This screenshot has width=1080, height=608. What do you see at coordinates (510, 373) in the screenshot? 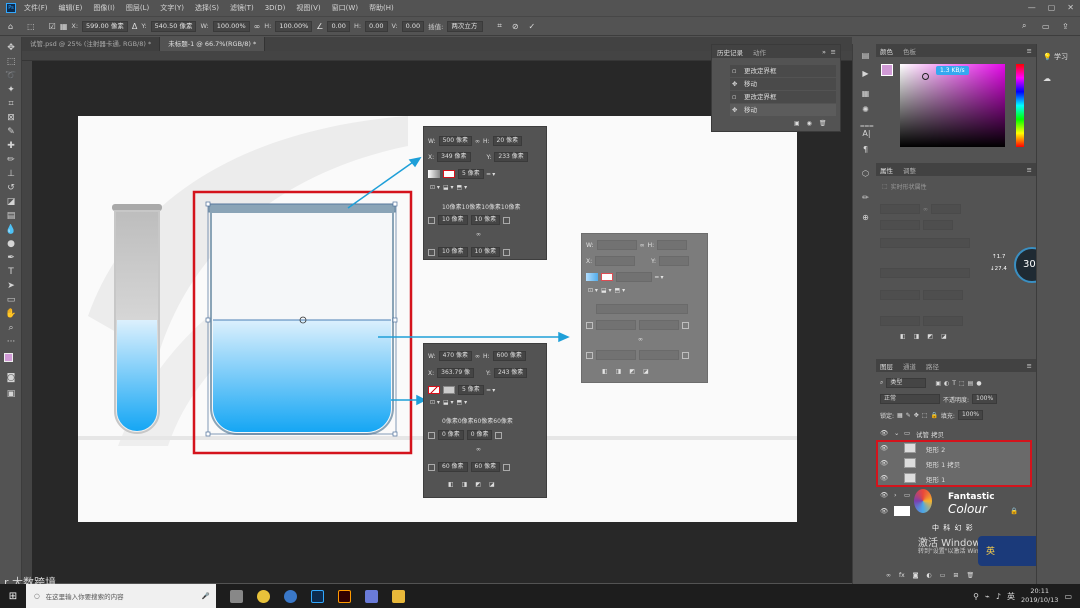
I see `y-field: 243 像素` at bounding box center [510, 373].